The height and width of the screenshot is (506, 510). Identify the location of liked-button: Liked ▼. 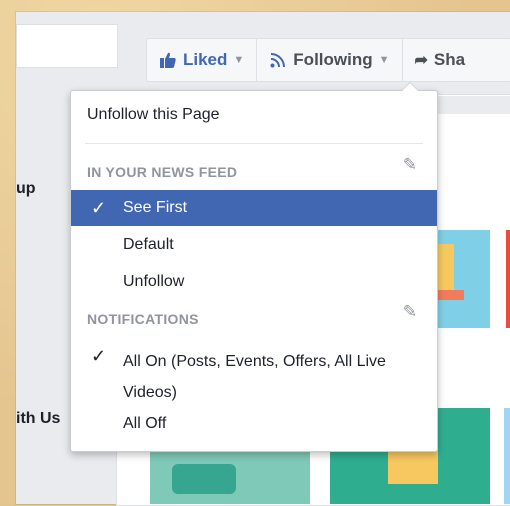
(202, 60).